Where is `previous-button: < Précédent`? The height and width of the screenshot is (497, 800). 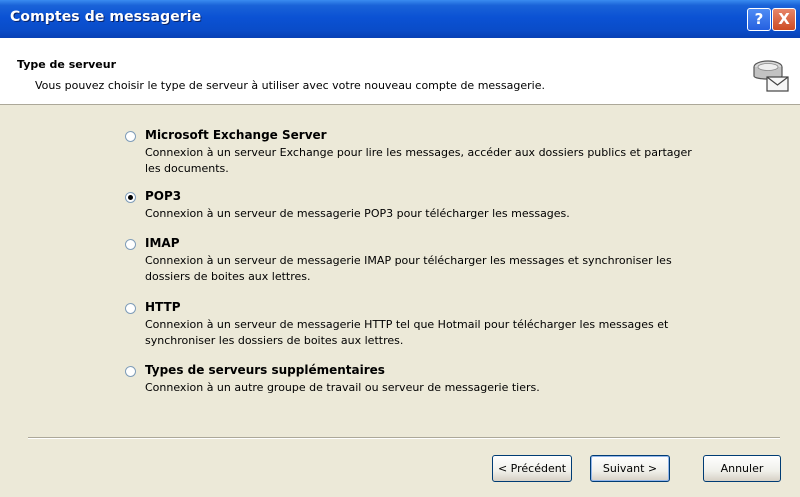 previous-button: < Précédent is located at coordinates (532, 468).